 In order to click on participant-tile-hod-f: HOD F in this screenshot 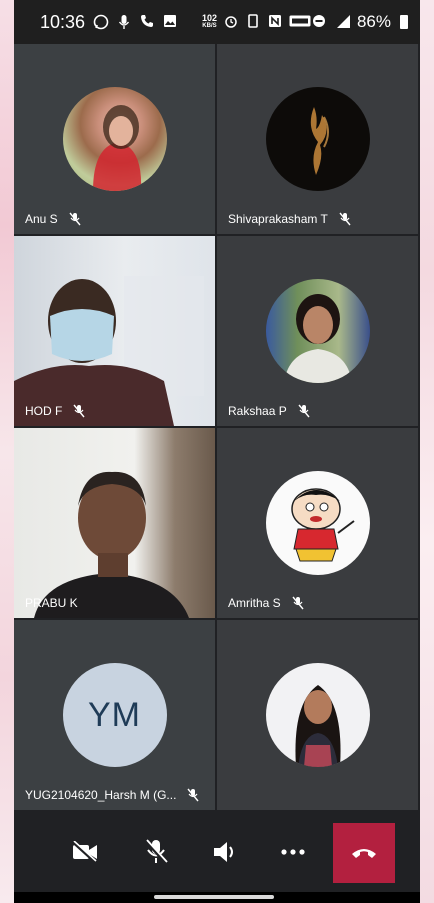, I will do `click(114, 331)`.